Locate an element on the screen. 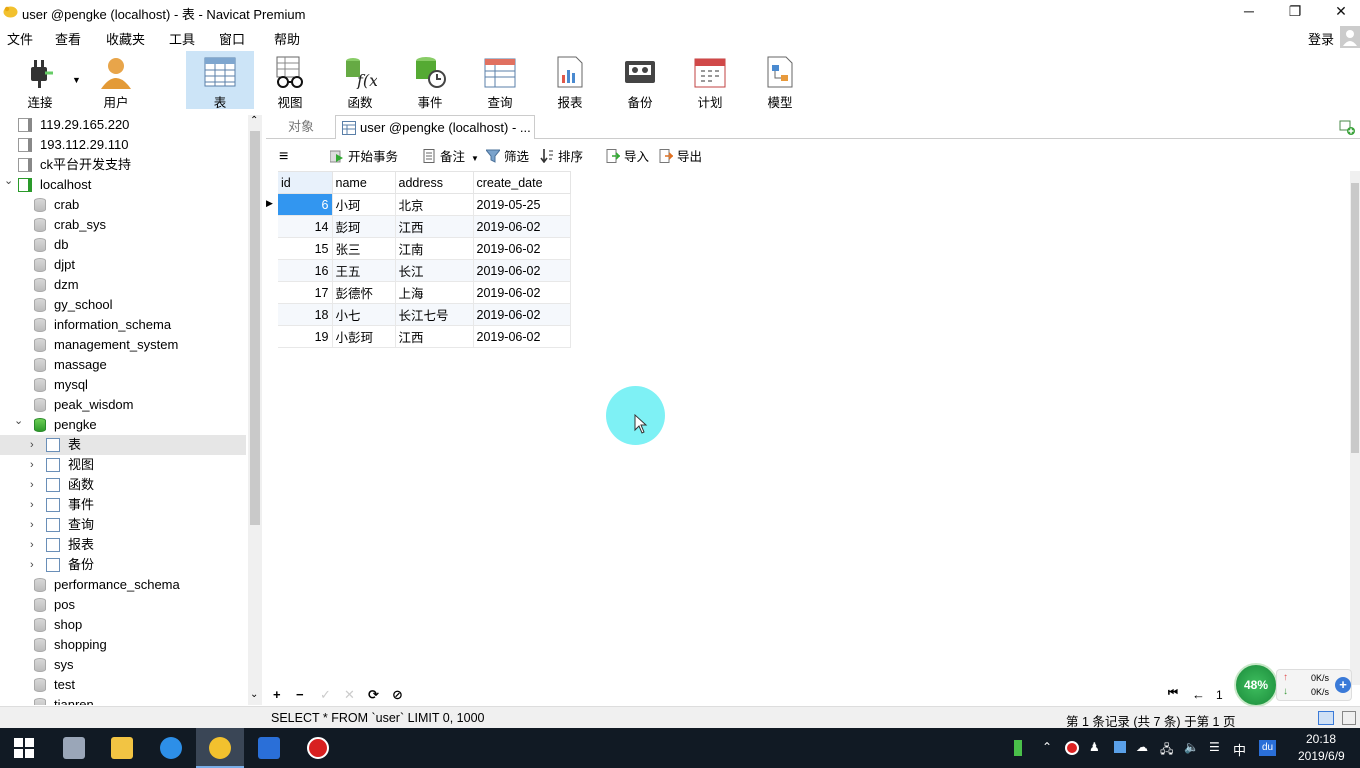  toolbar-query-button: 查询 is located at coordinates (500, 80).